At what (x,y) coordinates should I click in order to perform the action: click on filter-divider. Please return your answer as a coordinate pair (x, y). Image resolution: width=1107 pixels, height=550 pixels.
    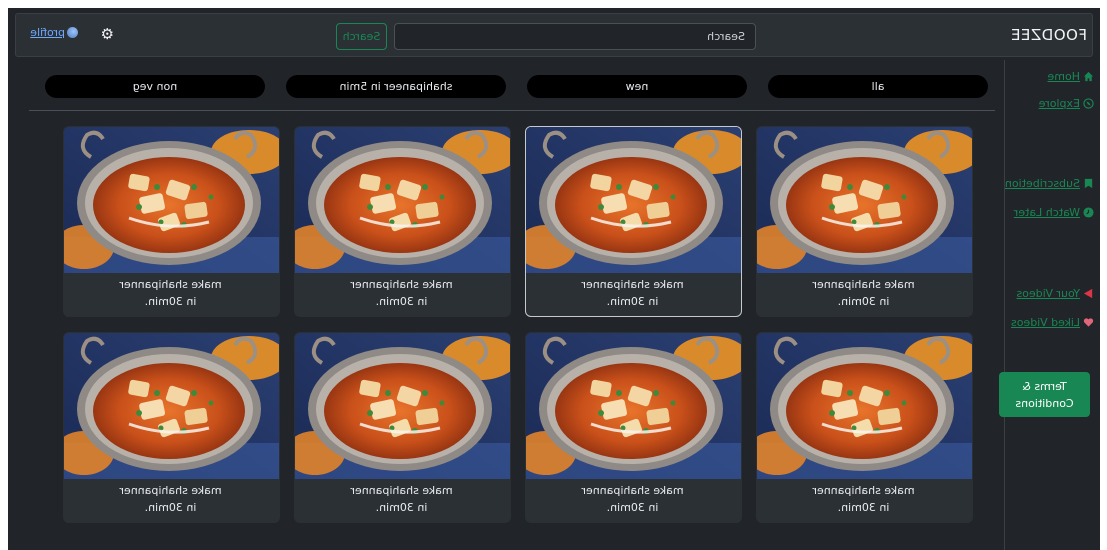
    Looking at the image, I should click on (512, 110).